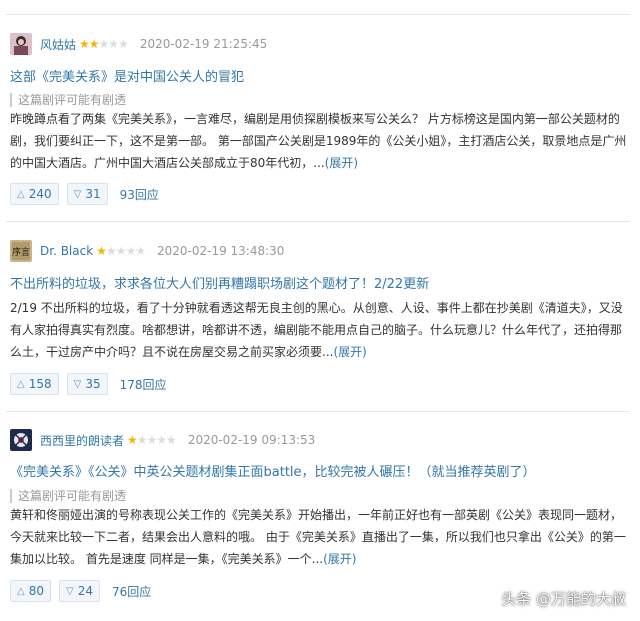  I want to click on excerpt-line: 的中国大酒店。广州中国大酒店公关部成立于80年代初，...(展开), so click(184, 163).